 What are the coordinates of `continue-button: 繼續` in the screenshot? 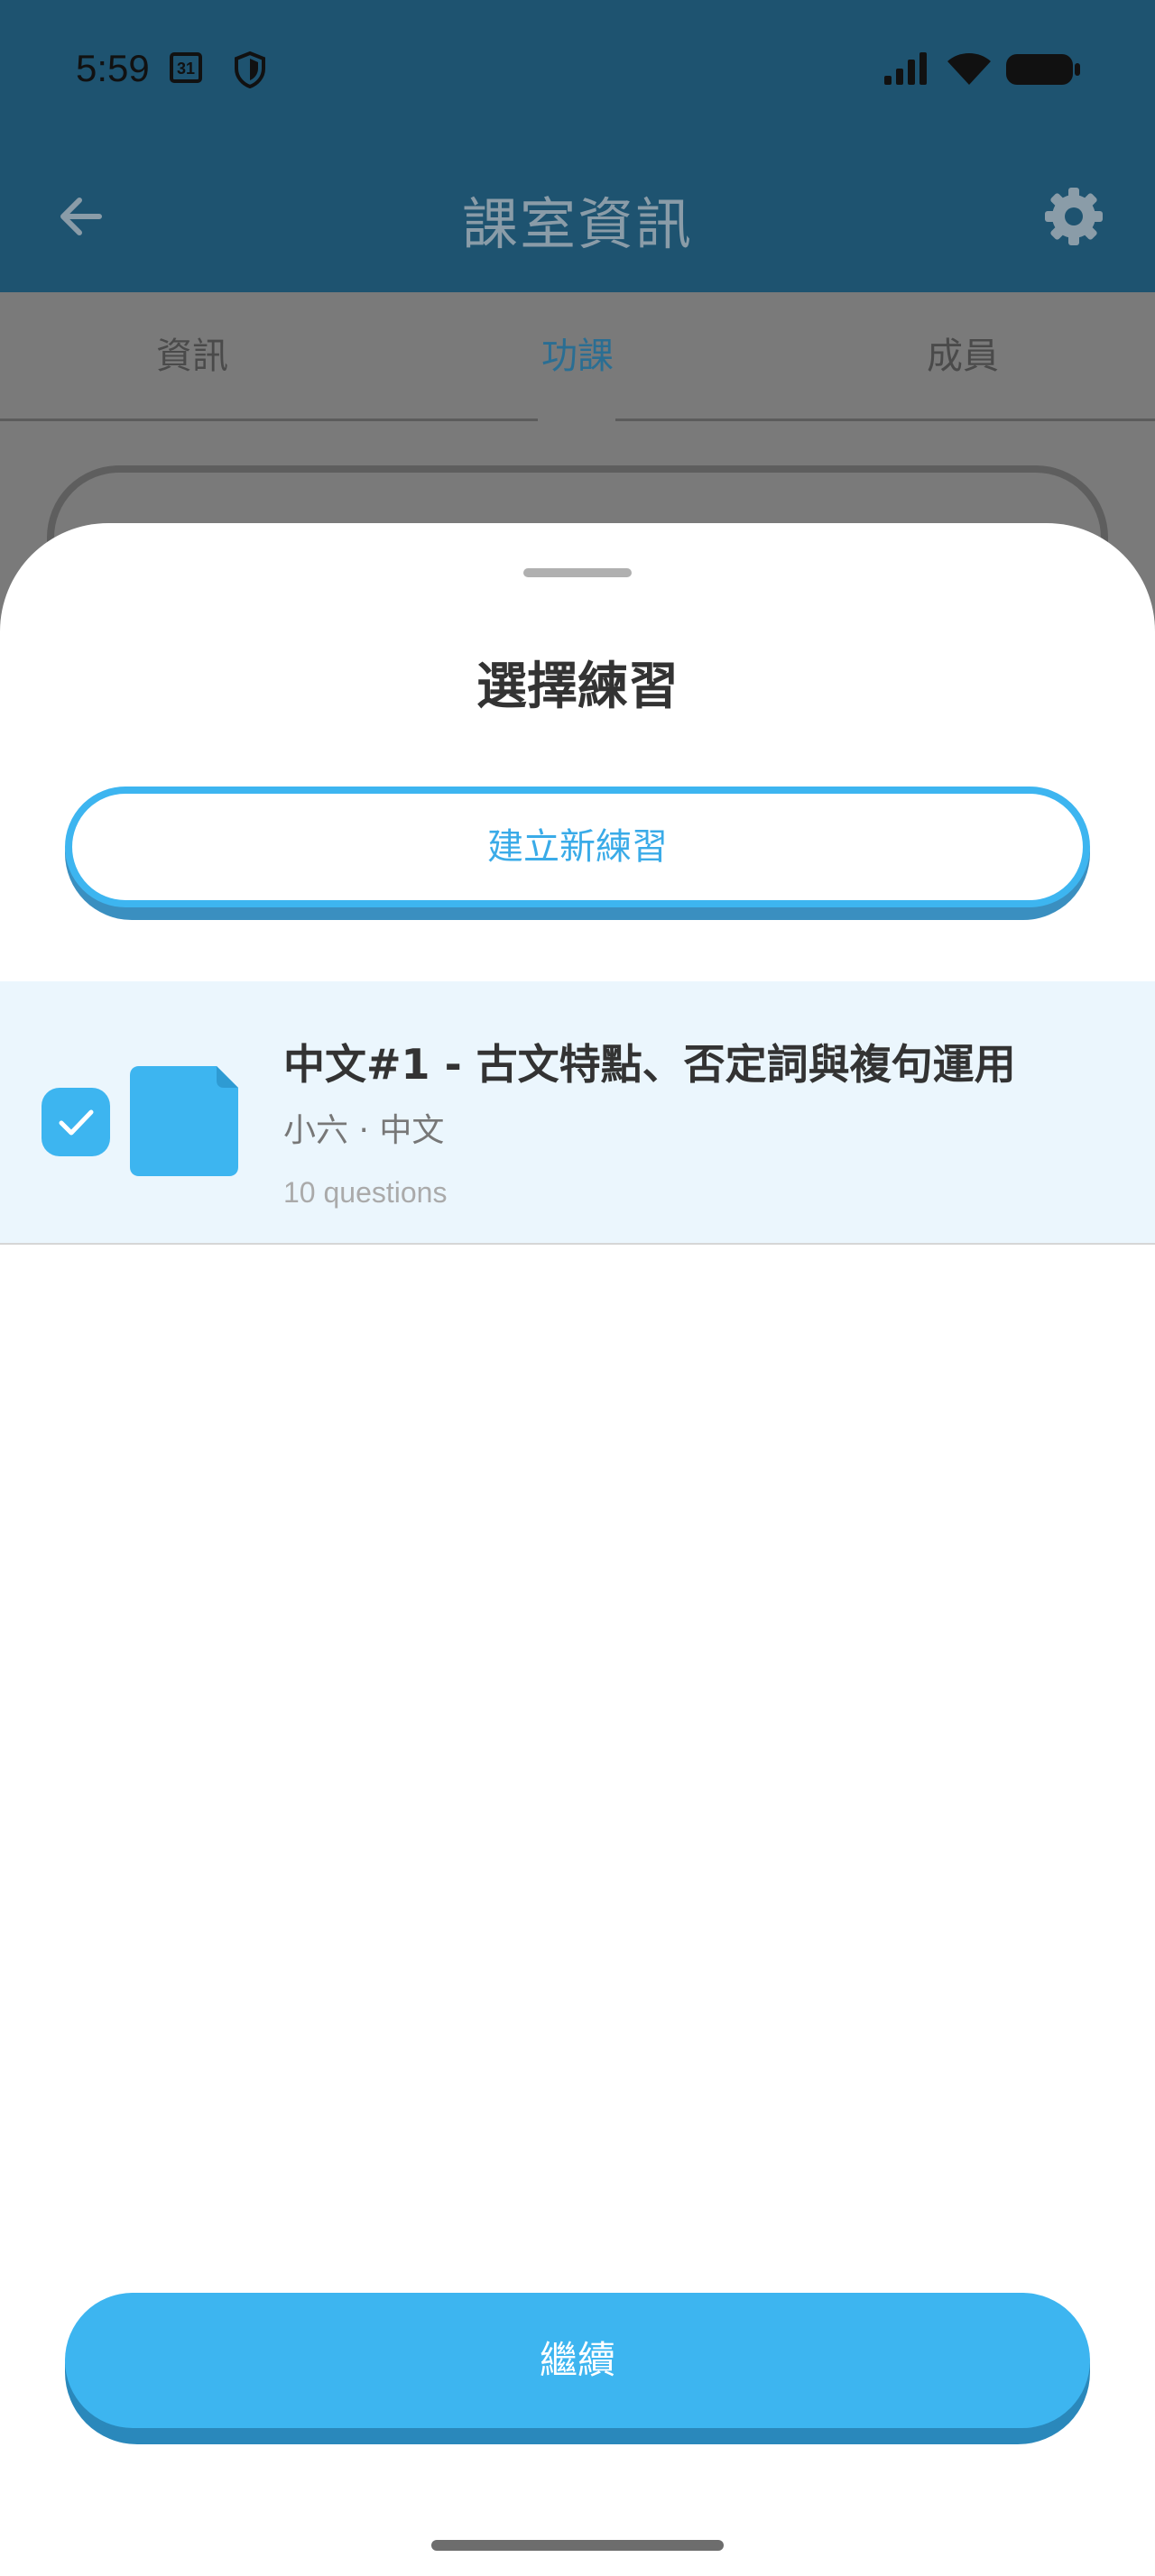 It's located at (577, 2368).